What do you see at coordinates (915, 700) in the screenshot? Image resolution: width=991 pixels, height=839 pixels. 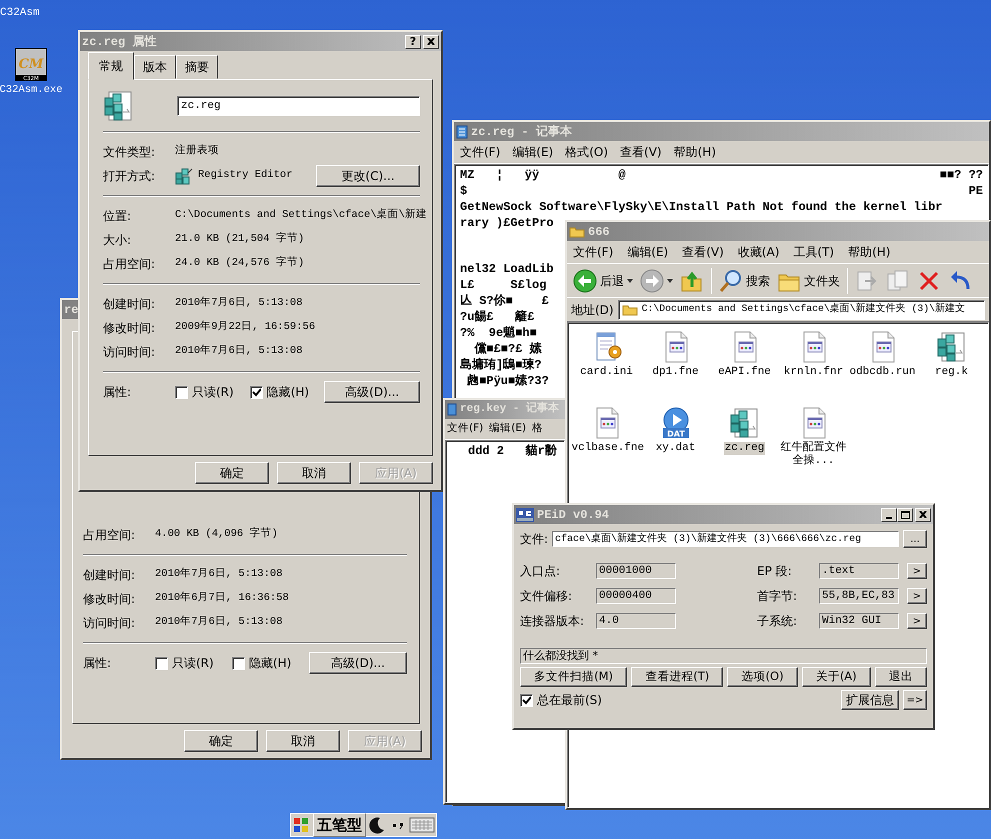 I see `next-button: =>` at bounding box center [915, 700].